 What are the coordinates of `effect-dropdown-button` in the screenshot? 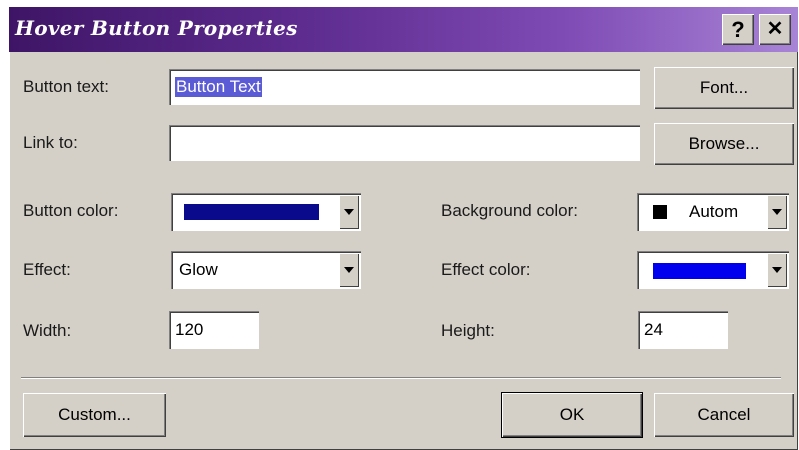 It's located at (349, 270).